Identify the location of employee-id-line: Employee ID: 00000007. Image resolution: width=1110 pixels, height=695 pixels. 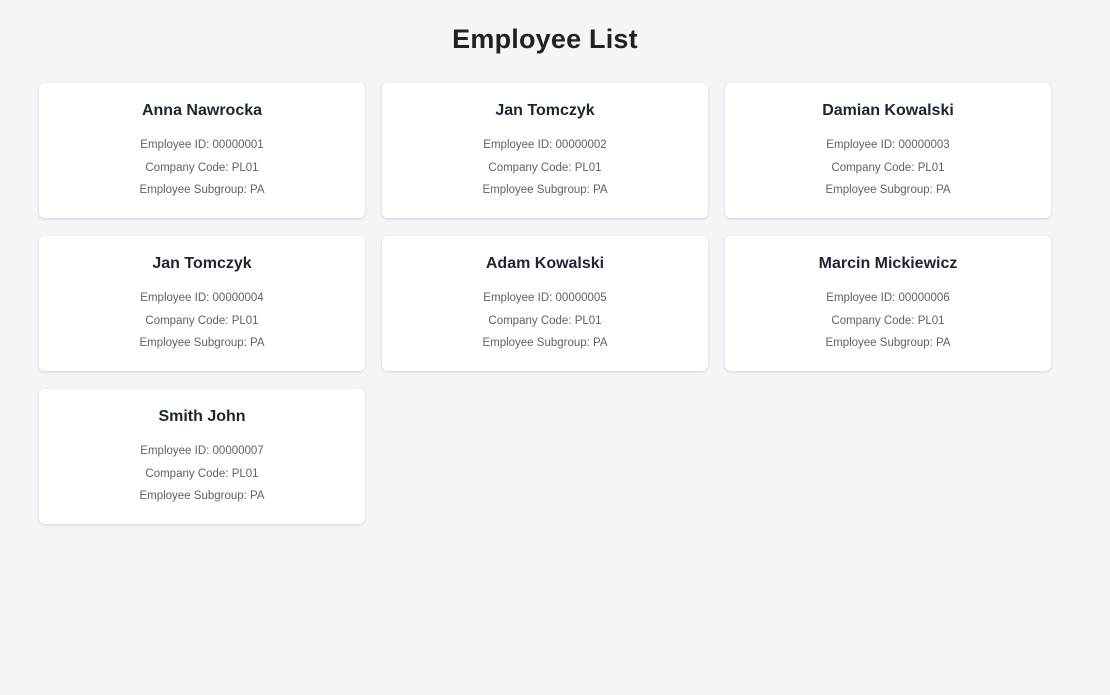
(202, 451).